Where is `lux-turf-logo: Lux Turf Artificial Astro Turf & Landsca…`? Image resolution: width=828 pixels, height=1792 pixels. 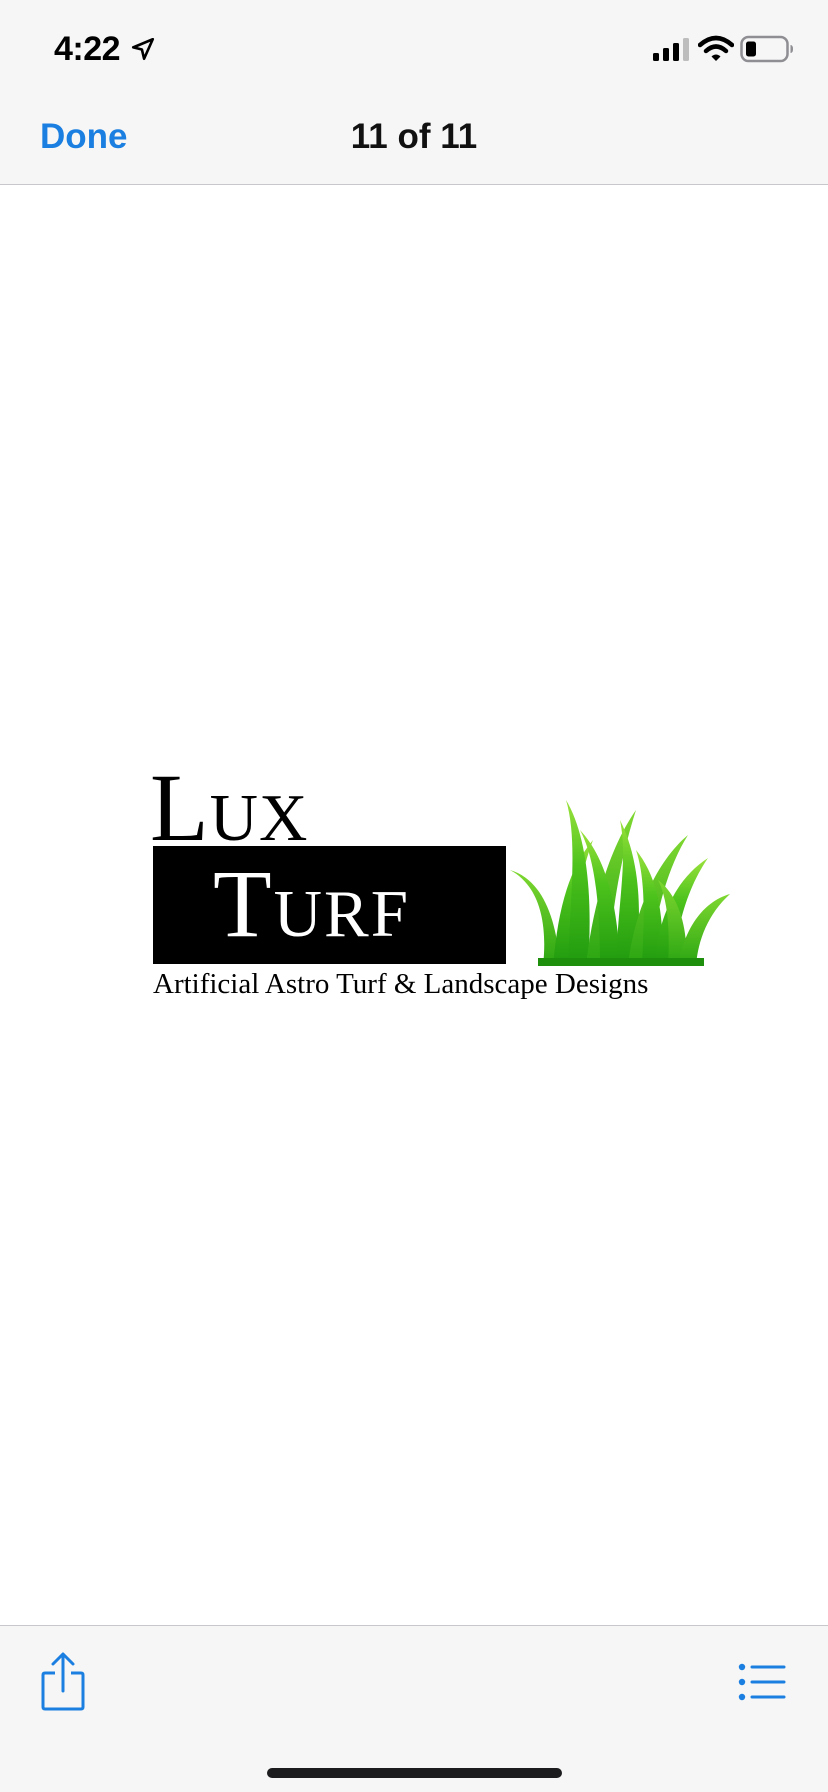
lux-turf-logo: Lux Turf Artificial Astro Turf & Landsca… is located at coordinates (440, 890).